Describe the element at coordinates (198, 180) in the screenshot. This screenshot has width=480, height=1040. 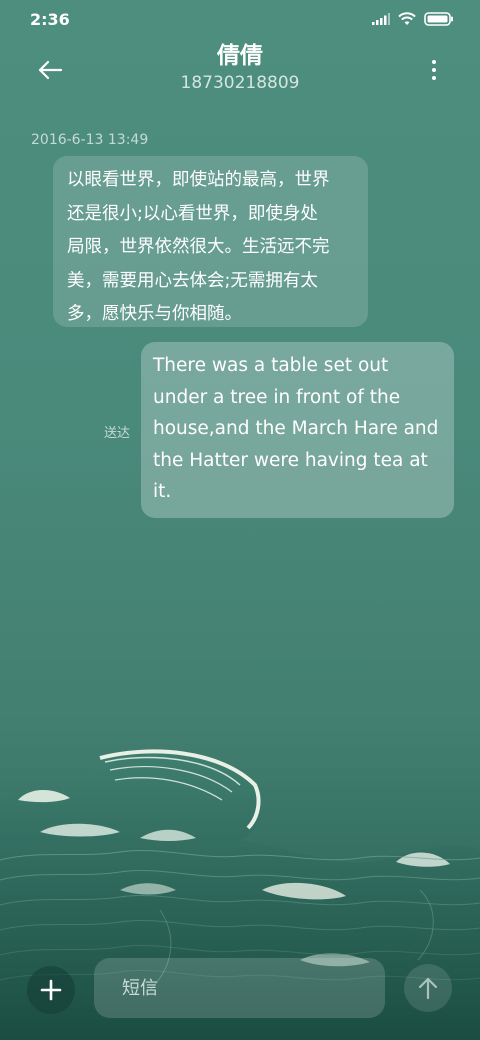
I see `message-line: 以眼看世界，即使站的最高，世界` at that location.